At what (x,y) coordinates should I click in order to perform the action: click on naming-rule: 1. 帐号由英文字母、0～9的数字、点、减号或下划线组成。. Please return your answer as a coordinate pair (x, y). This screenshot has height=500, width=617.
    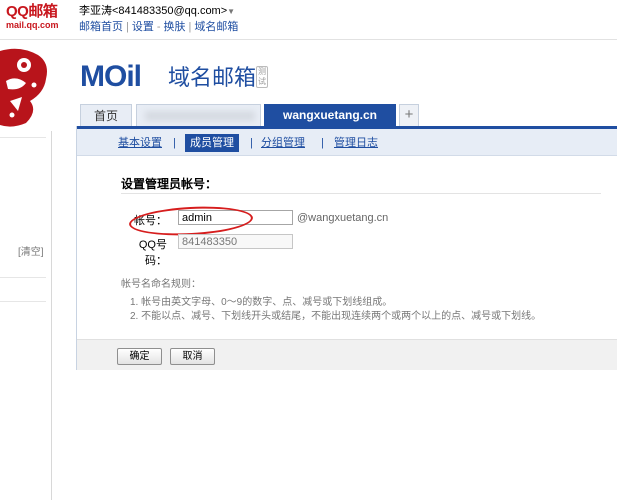
    Looking at the image, I should click on (261, 302).